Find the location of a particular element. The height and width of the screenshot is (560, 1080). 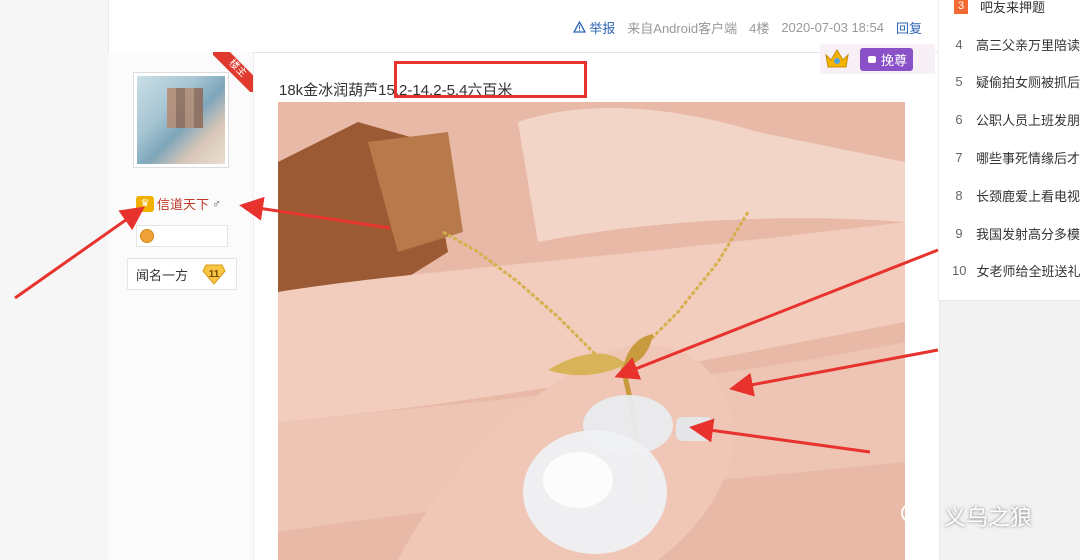

watermark: 义乌之狼 is located at coordinates (966, 516).